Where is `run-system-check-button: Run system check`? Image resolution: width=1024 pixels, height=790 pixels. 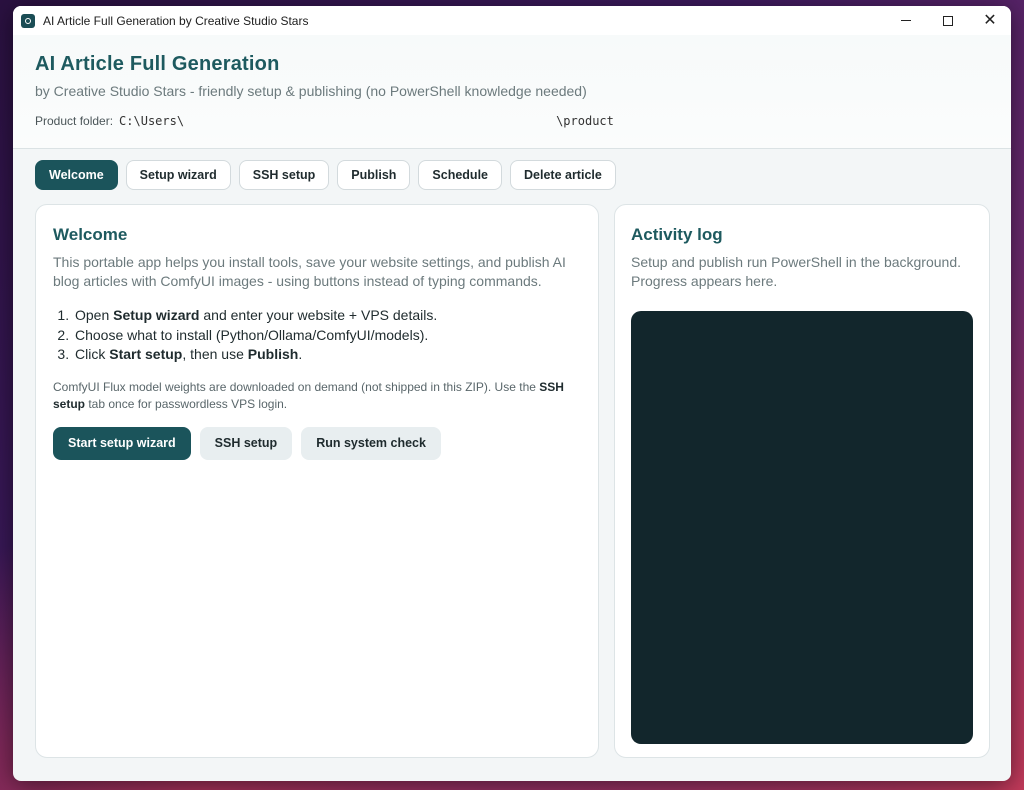
run-system-check-button: Run system check is located at coordinates (371, 443).